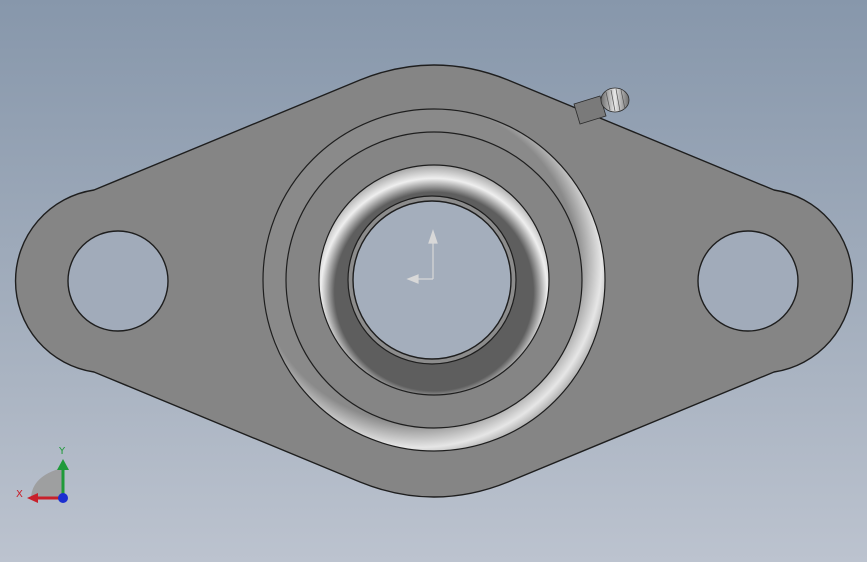  I want to click on triad-y-arrow-icon, so click(63, 464).